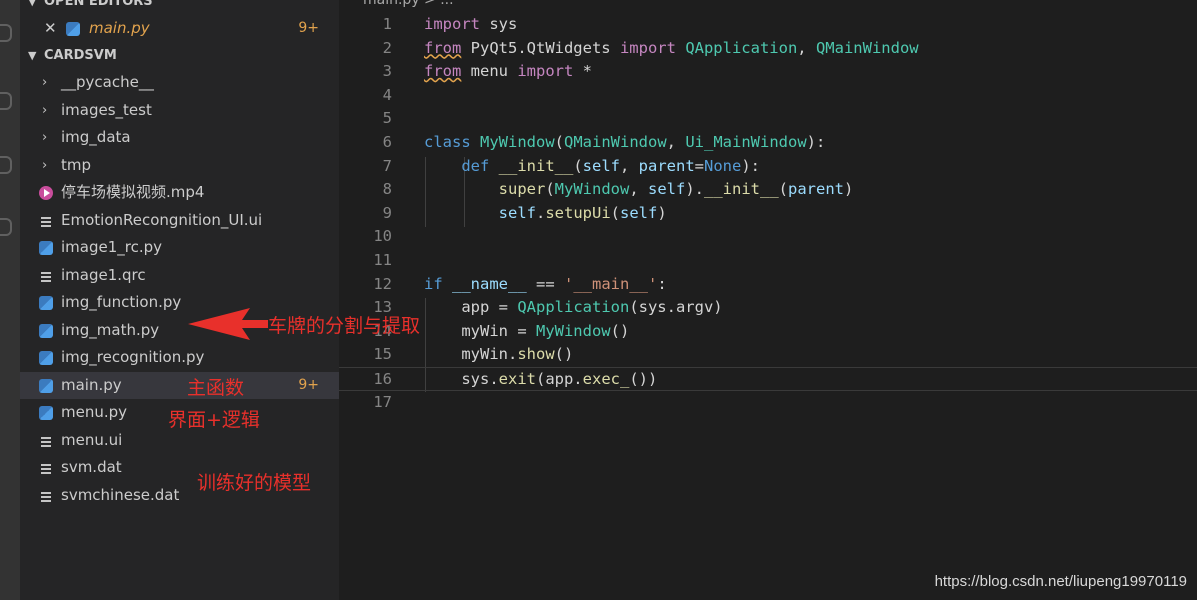 This screenshot has width=1197, height=600. Describe the element at coordinates (98, 4) in the screenshot. I see `open-editors-label: OPEN EDITORS` at that location.